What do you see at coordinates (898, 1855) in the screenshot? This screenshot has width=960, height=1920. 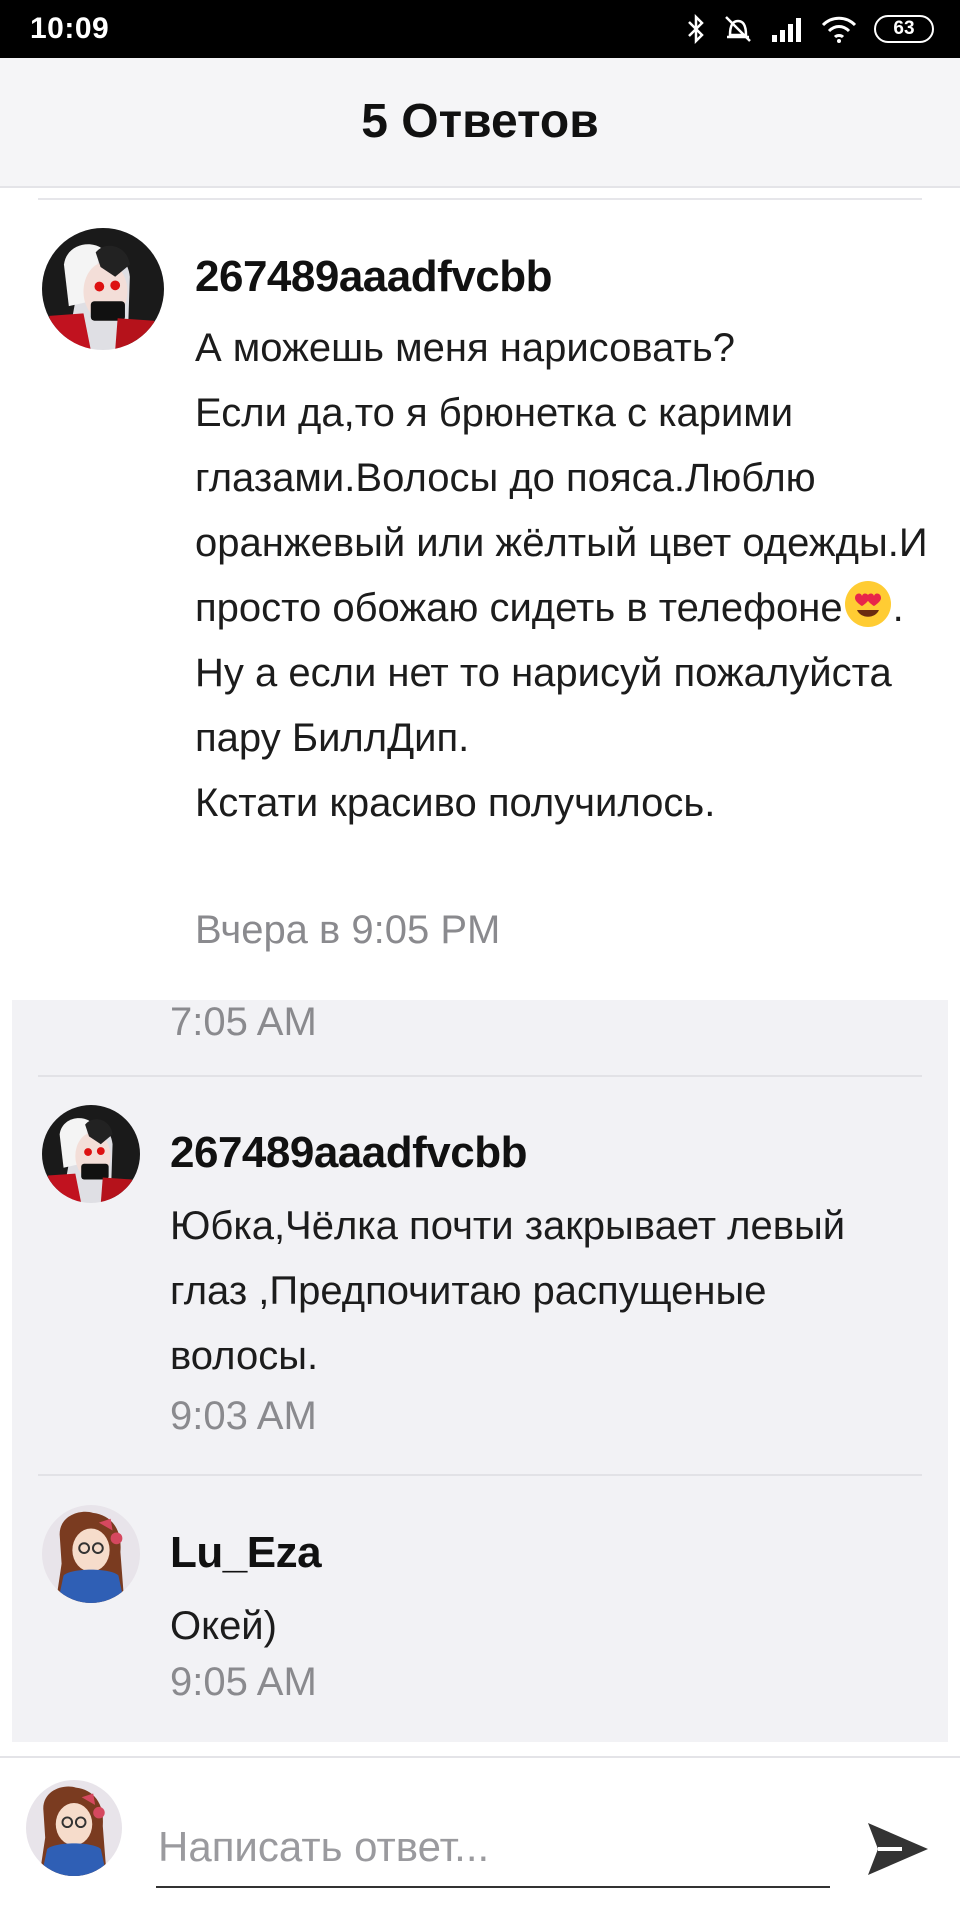 I see `send-icon` at bounding box center [898, 1855].